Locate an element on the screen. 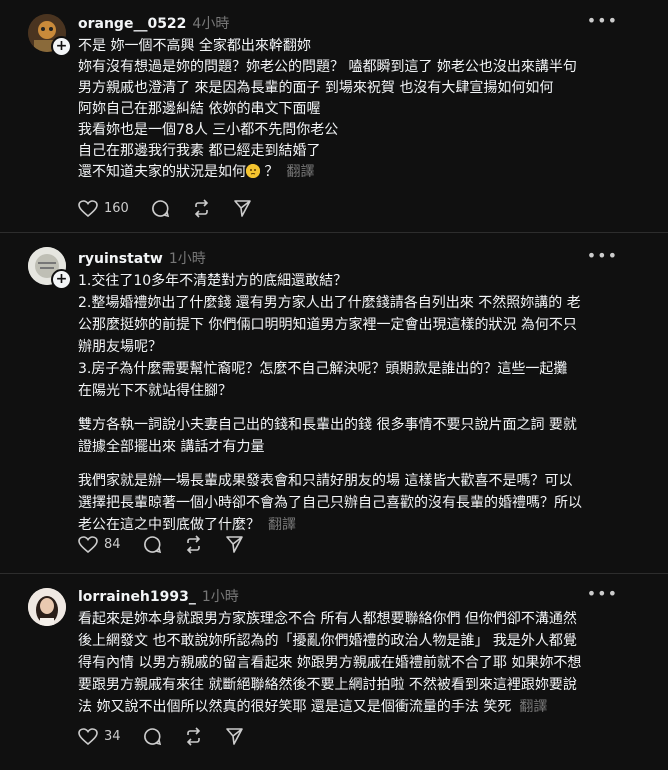 The image size is (668, 770). post-line-suffix: ？ is located at coordinates (271, 172).